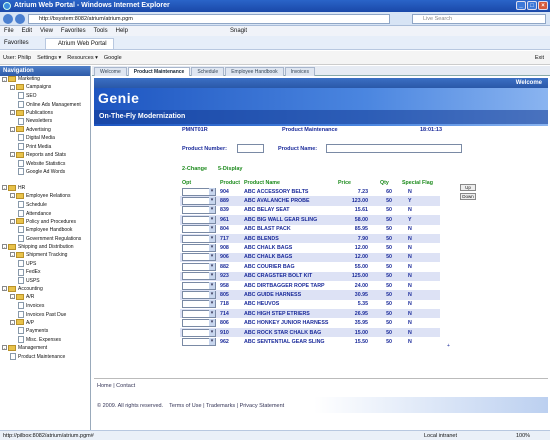  I want to click on menu-edit: Edit, so click(27, 31).